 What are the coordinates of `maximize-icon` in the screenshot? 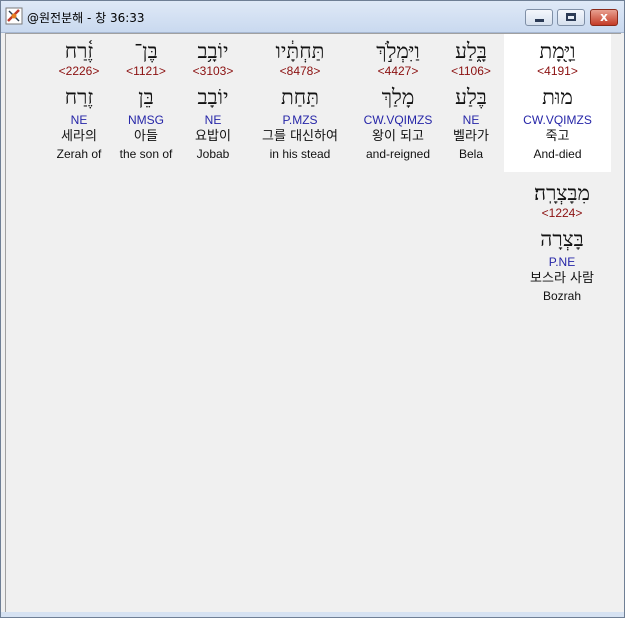 It's located at (571, 17).